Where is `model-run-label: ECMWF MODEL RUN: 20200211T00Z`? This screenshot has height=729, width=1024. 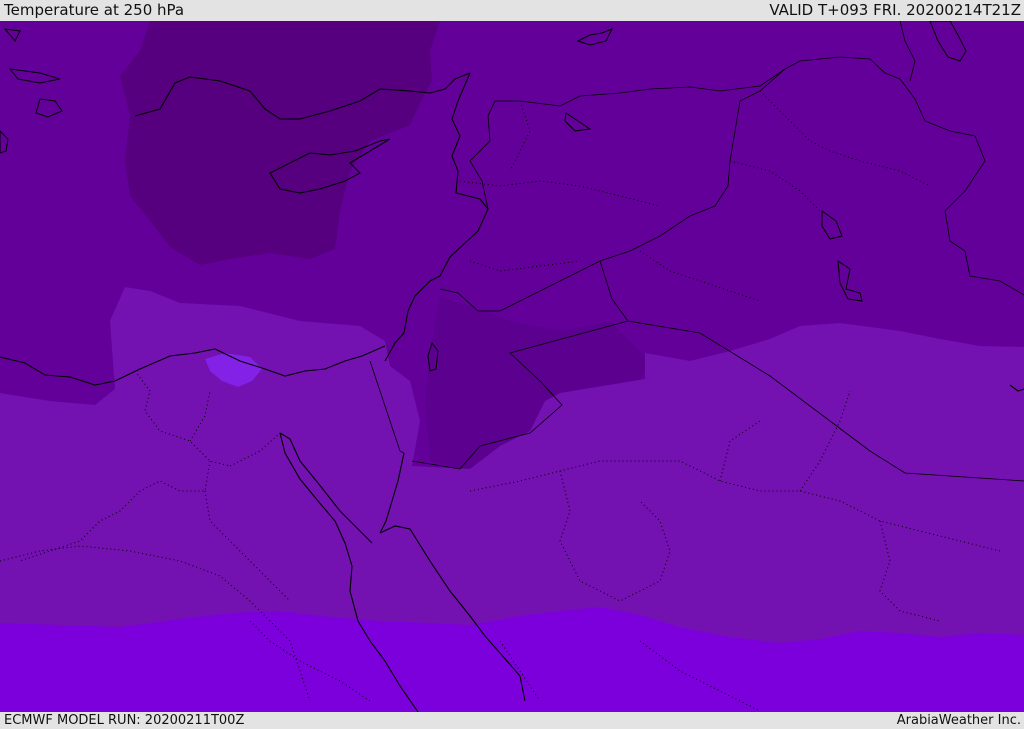 model-run-label: ECMWF MODEL RUN: 20200211T00Z is located at coordinates (124, 720).